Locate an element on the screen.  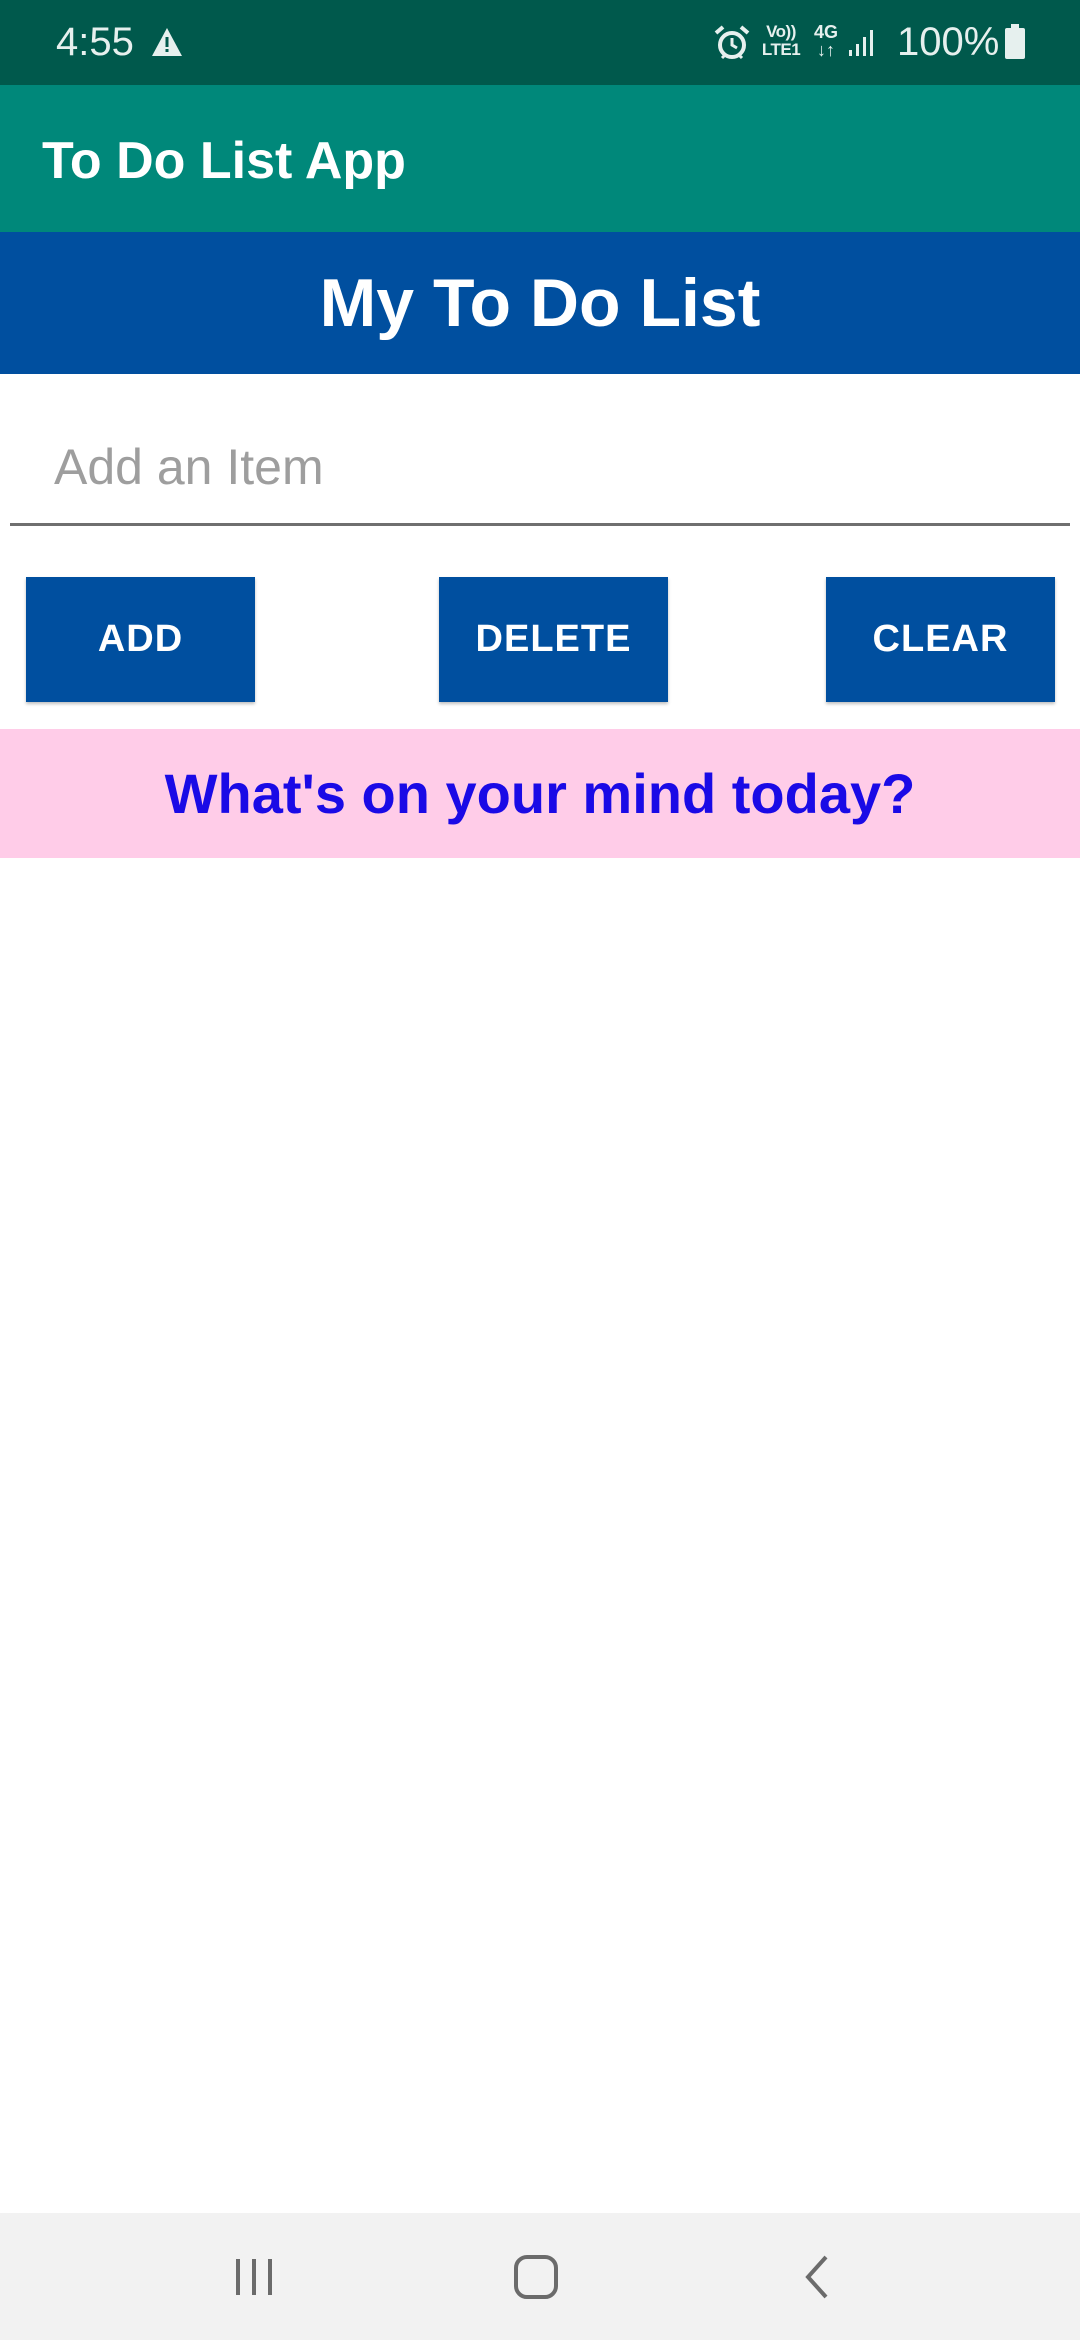
warning-icon is located at coordinates (167, 42).